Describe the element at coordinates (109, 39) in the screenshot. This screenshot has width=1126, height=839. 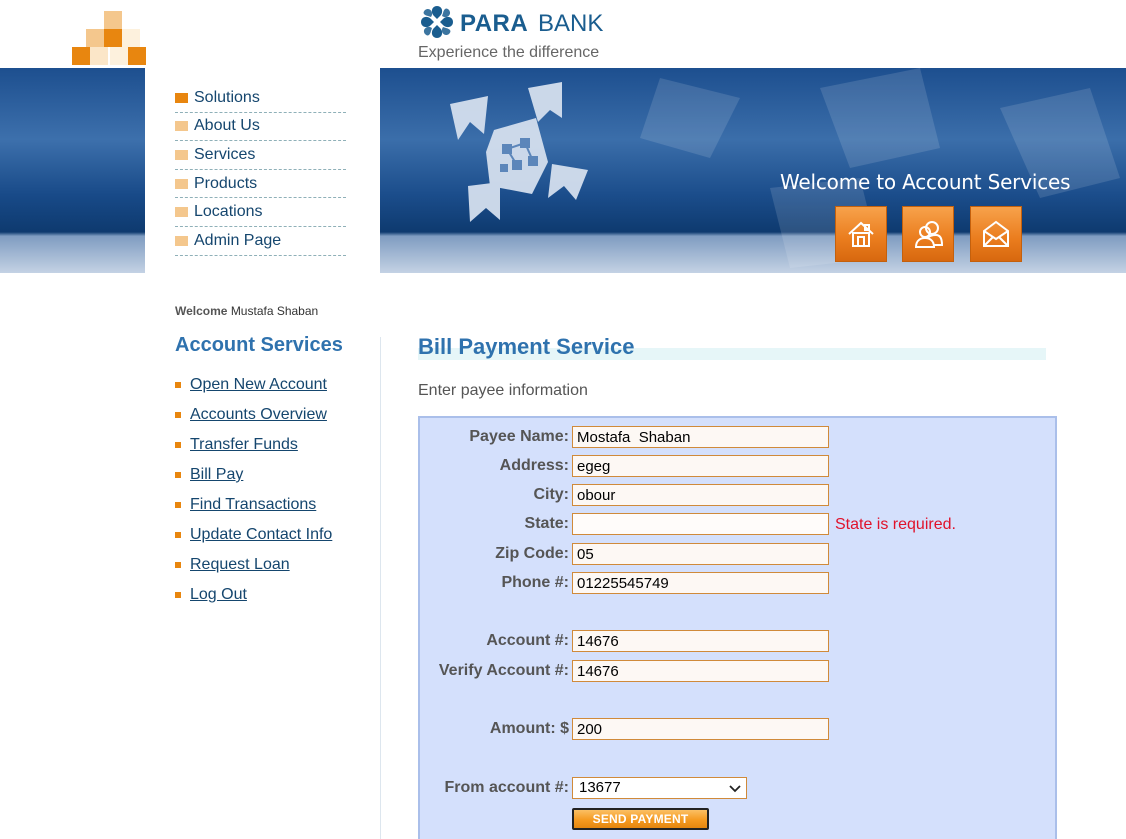
I see `logo-squares` at that location.